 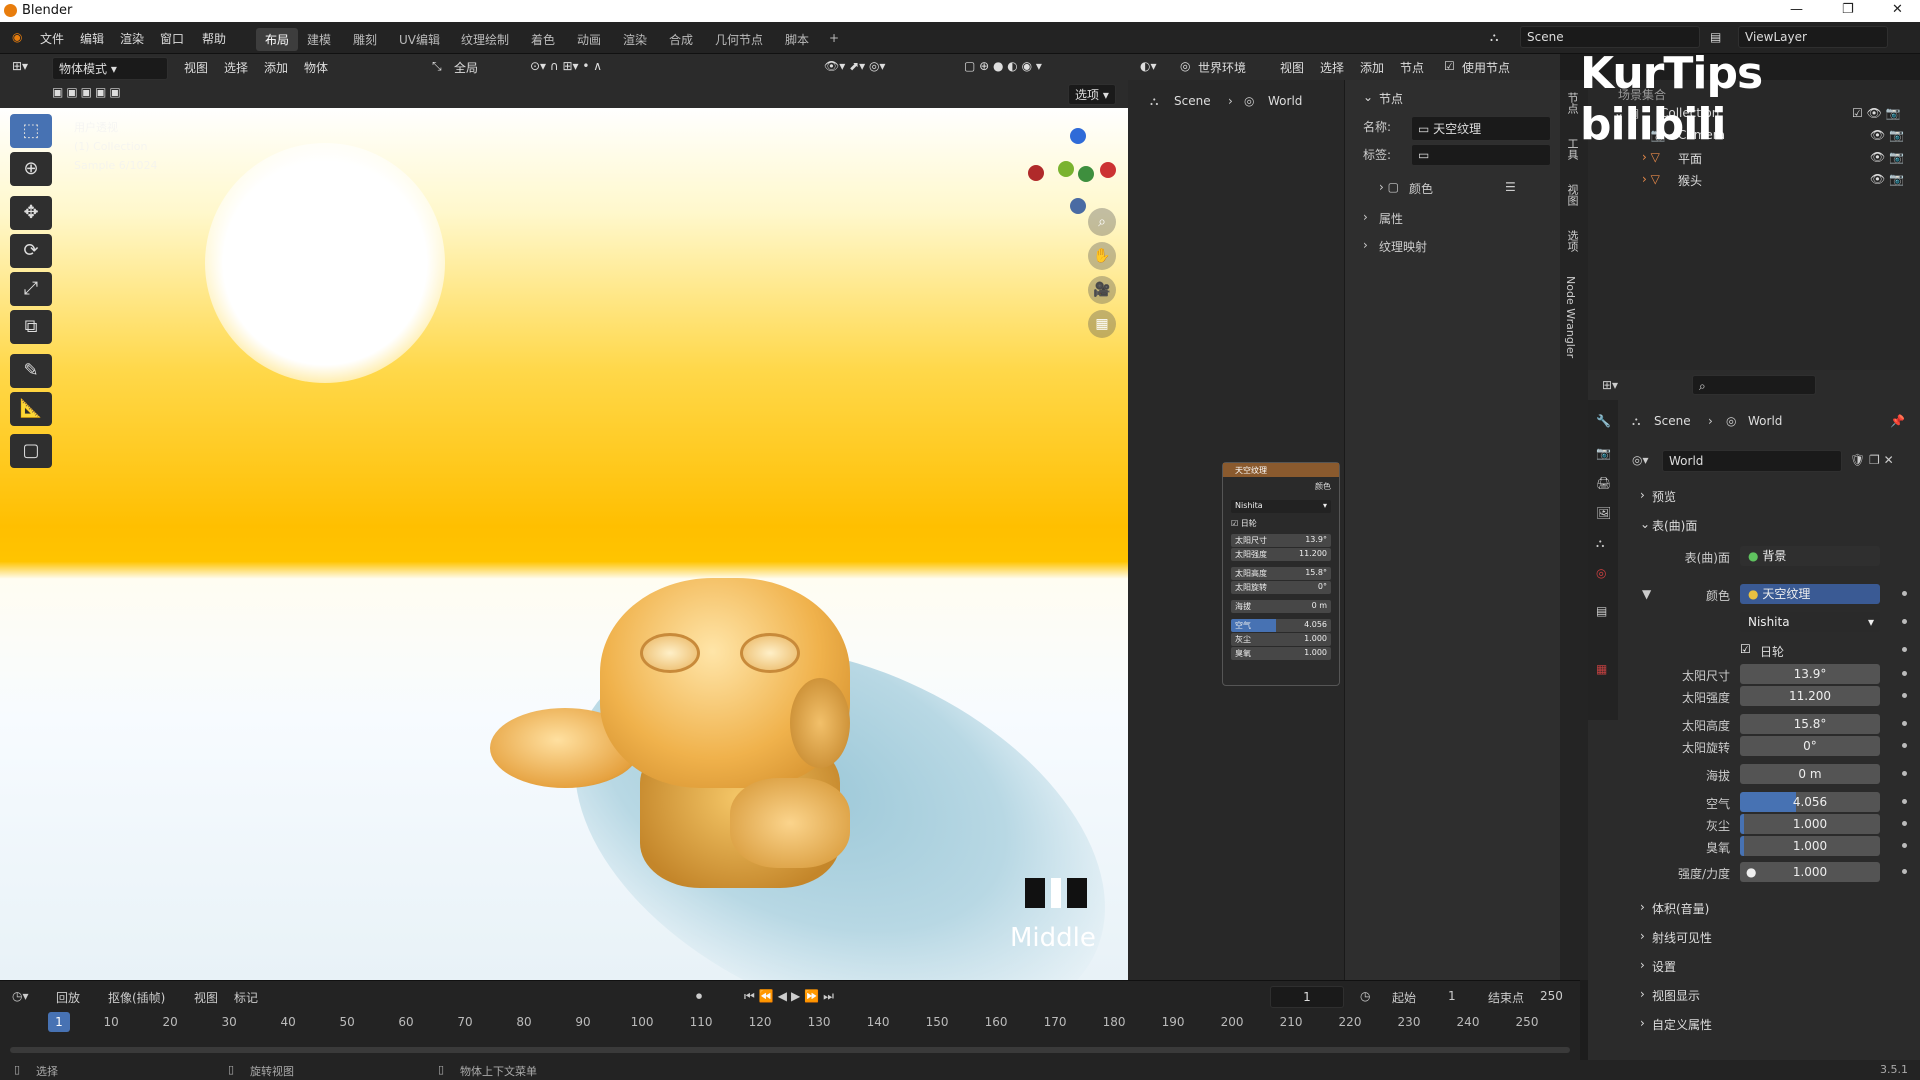 I want to click on panel-collapse-icon: ⌄, so click(x=1368, y=97).